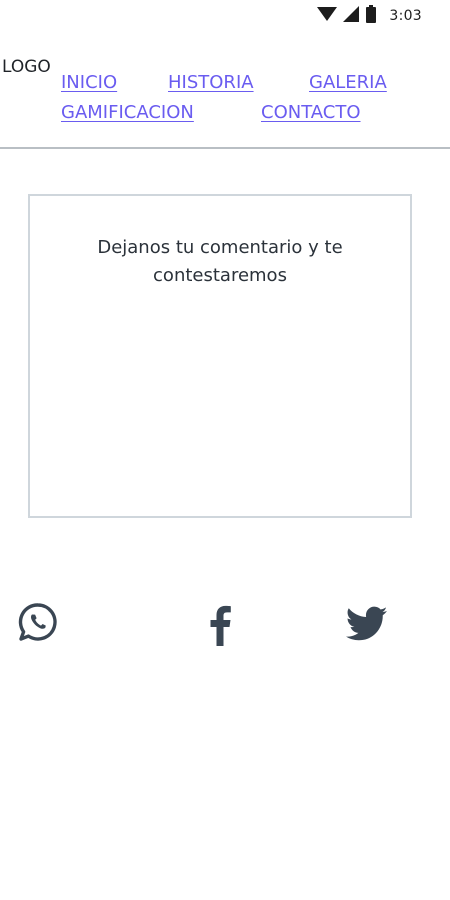 Image resolution: width=450 pixels, height=900 pixels. What do you see at coordinates (38, 622) in the screenshot?
I see `whatsapp-icon` at bounding box center [38, 622].